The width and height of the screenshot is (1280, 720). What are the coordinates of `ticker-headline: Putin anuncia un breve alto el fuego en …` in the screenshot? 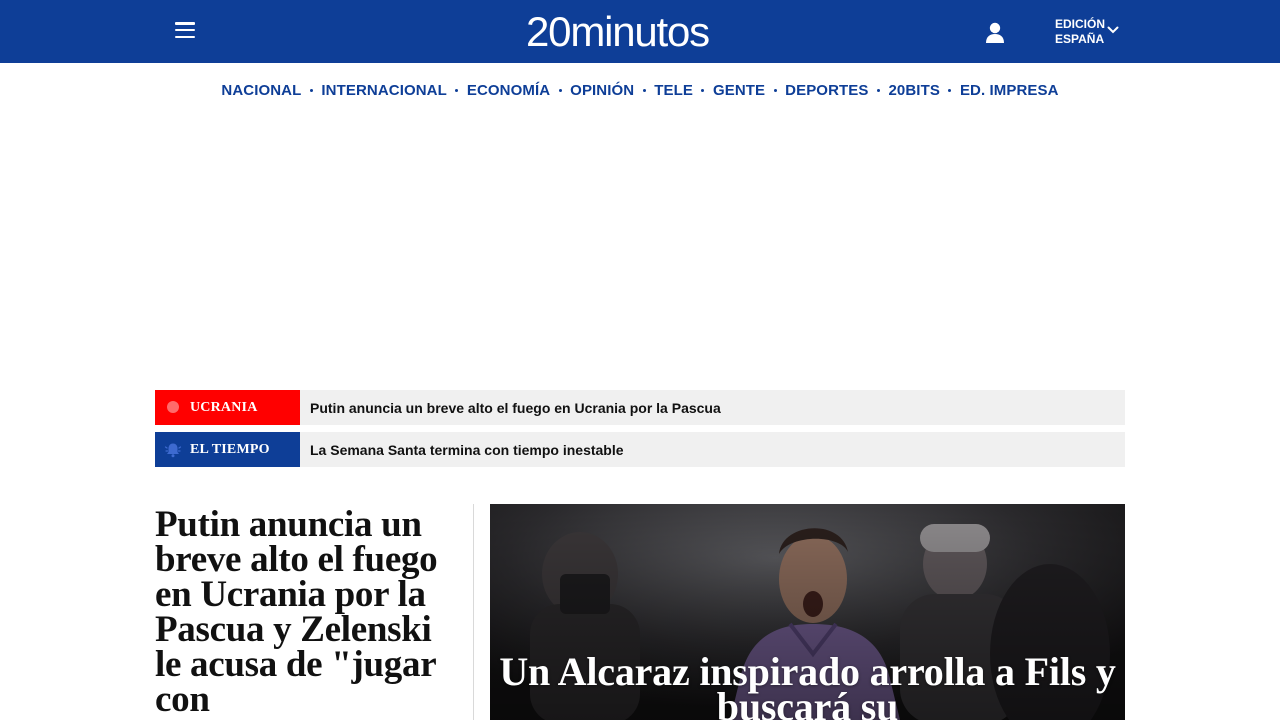 It's located at (515, 408).